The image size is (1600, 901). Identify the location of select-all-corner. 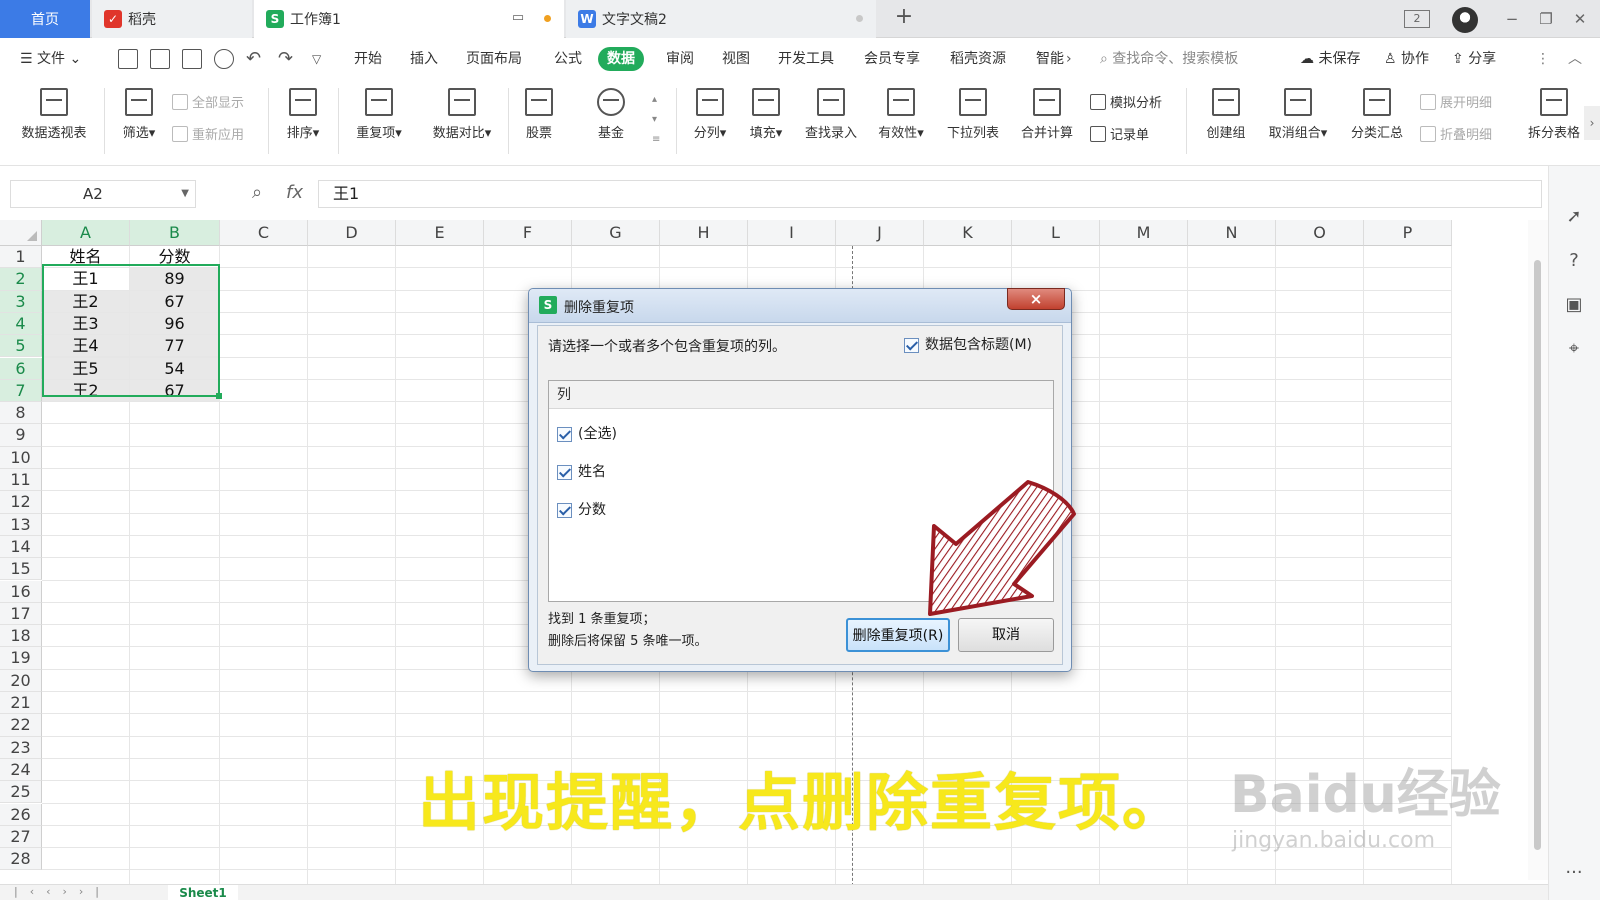
(21, 233).